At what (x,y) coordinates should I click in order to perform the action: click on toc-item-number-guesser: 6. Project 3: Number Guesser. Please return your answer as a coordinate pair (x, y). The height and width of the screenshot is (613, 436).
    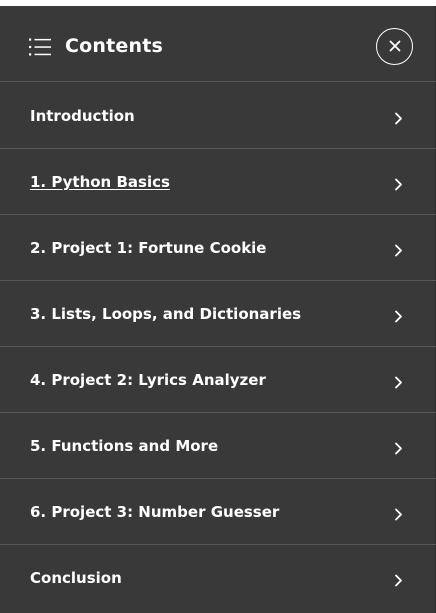
    Looking at the image, I should click on (218, 512).